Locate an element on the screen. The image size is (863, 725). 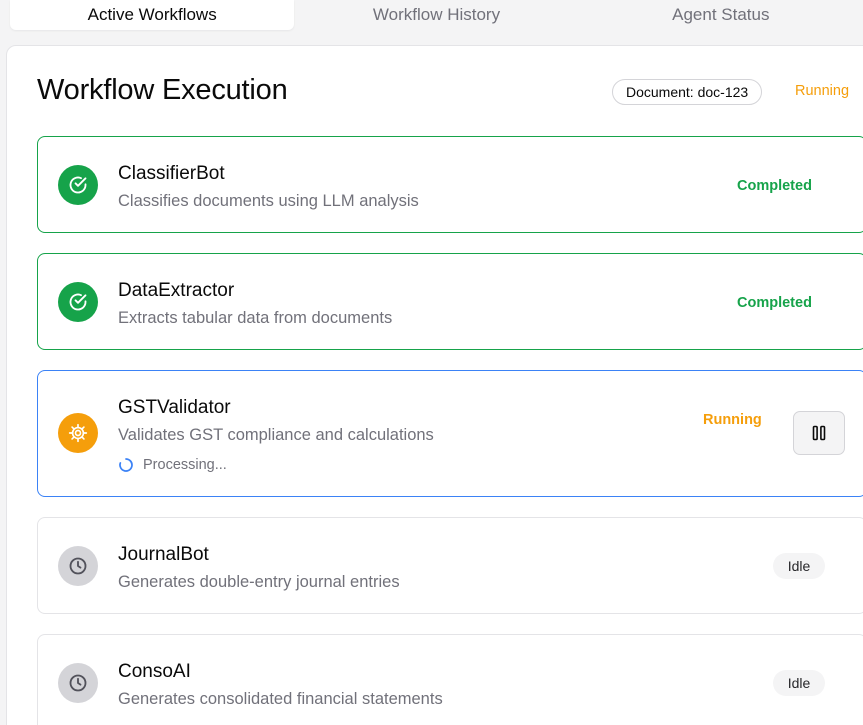
page-title: Workflow Execution is located at coordinates (162, 90).